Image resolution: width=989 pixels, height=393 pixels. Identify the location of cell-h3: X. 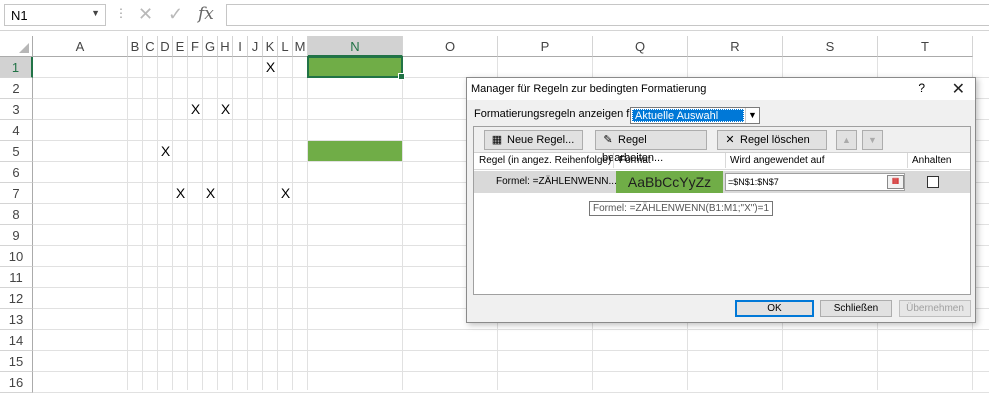
(225, 109).